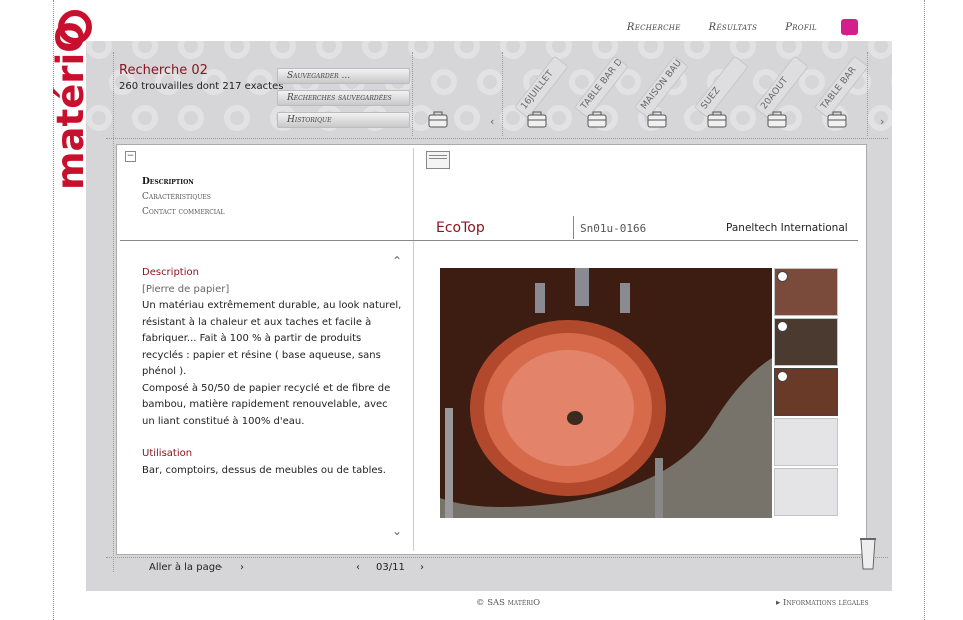 The image size is (963, 620). I want to click on next-page-arrow-icon: ›, so click(422, 567).